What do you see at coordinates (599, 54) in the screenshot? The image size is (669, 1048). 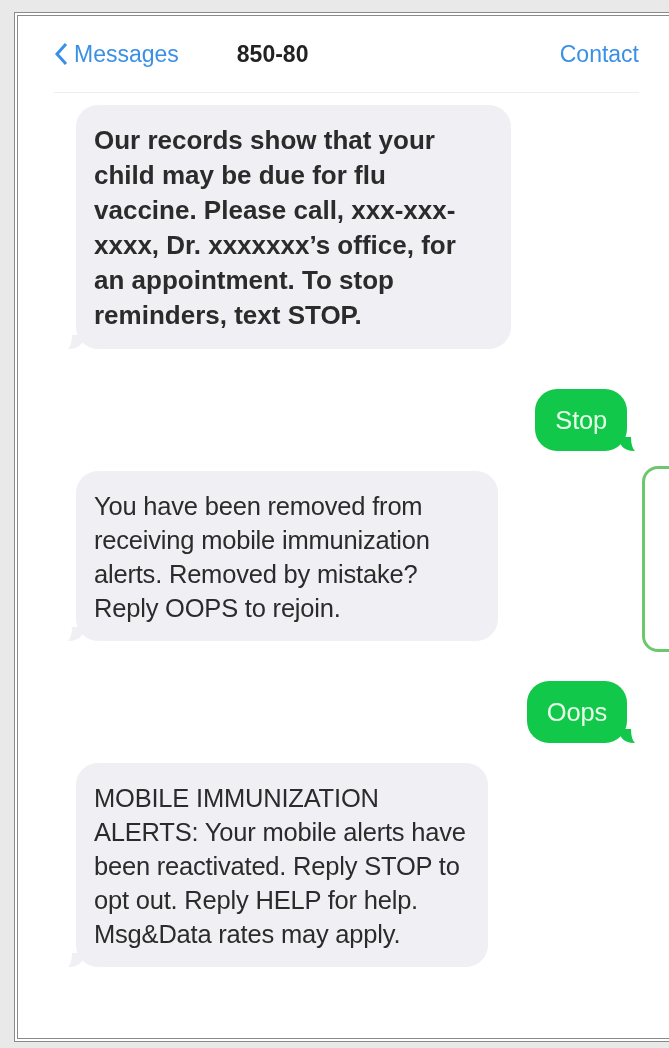 I see `contact-button: Contact` at bounding box center [599, 54].